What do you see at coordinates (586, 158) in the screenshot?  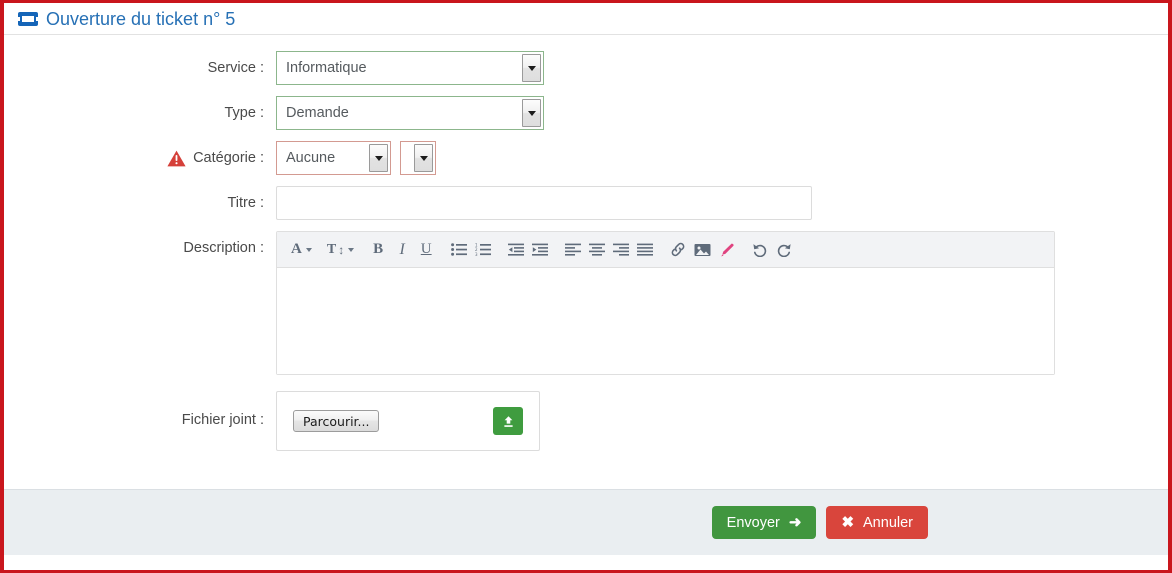 I see `form-row-categorie: Catégorie : Aucune` at bounding box center [586, 158].